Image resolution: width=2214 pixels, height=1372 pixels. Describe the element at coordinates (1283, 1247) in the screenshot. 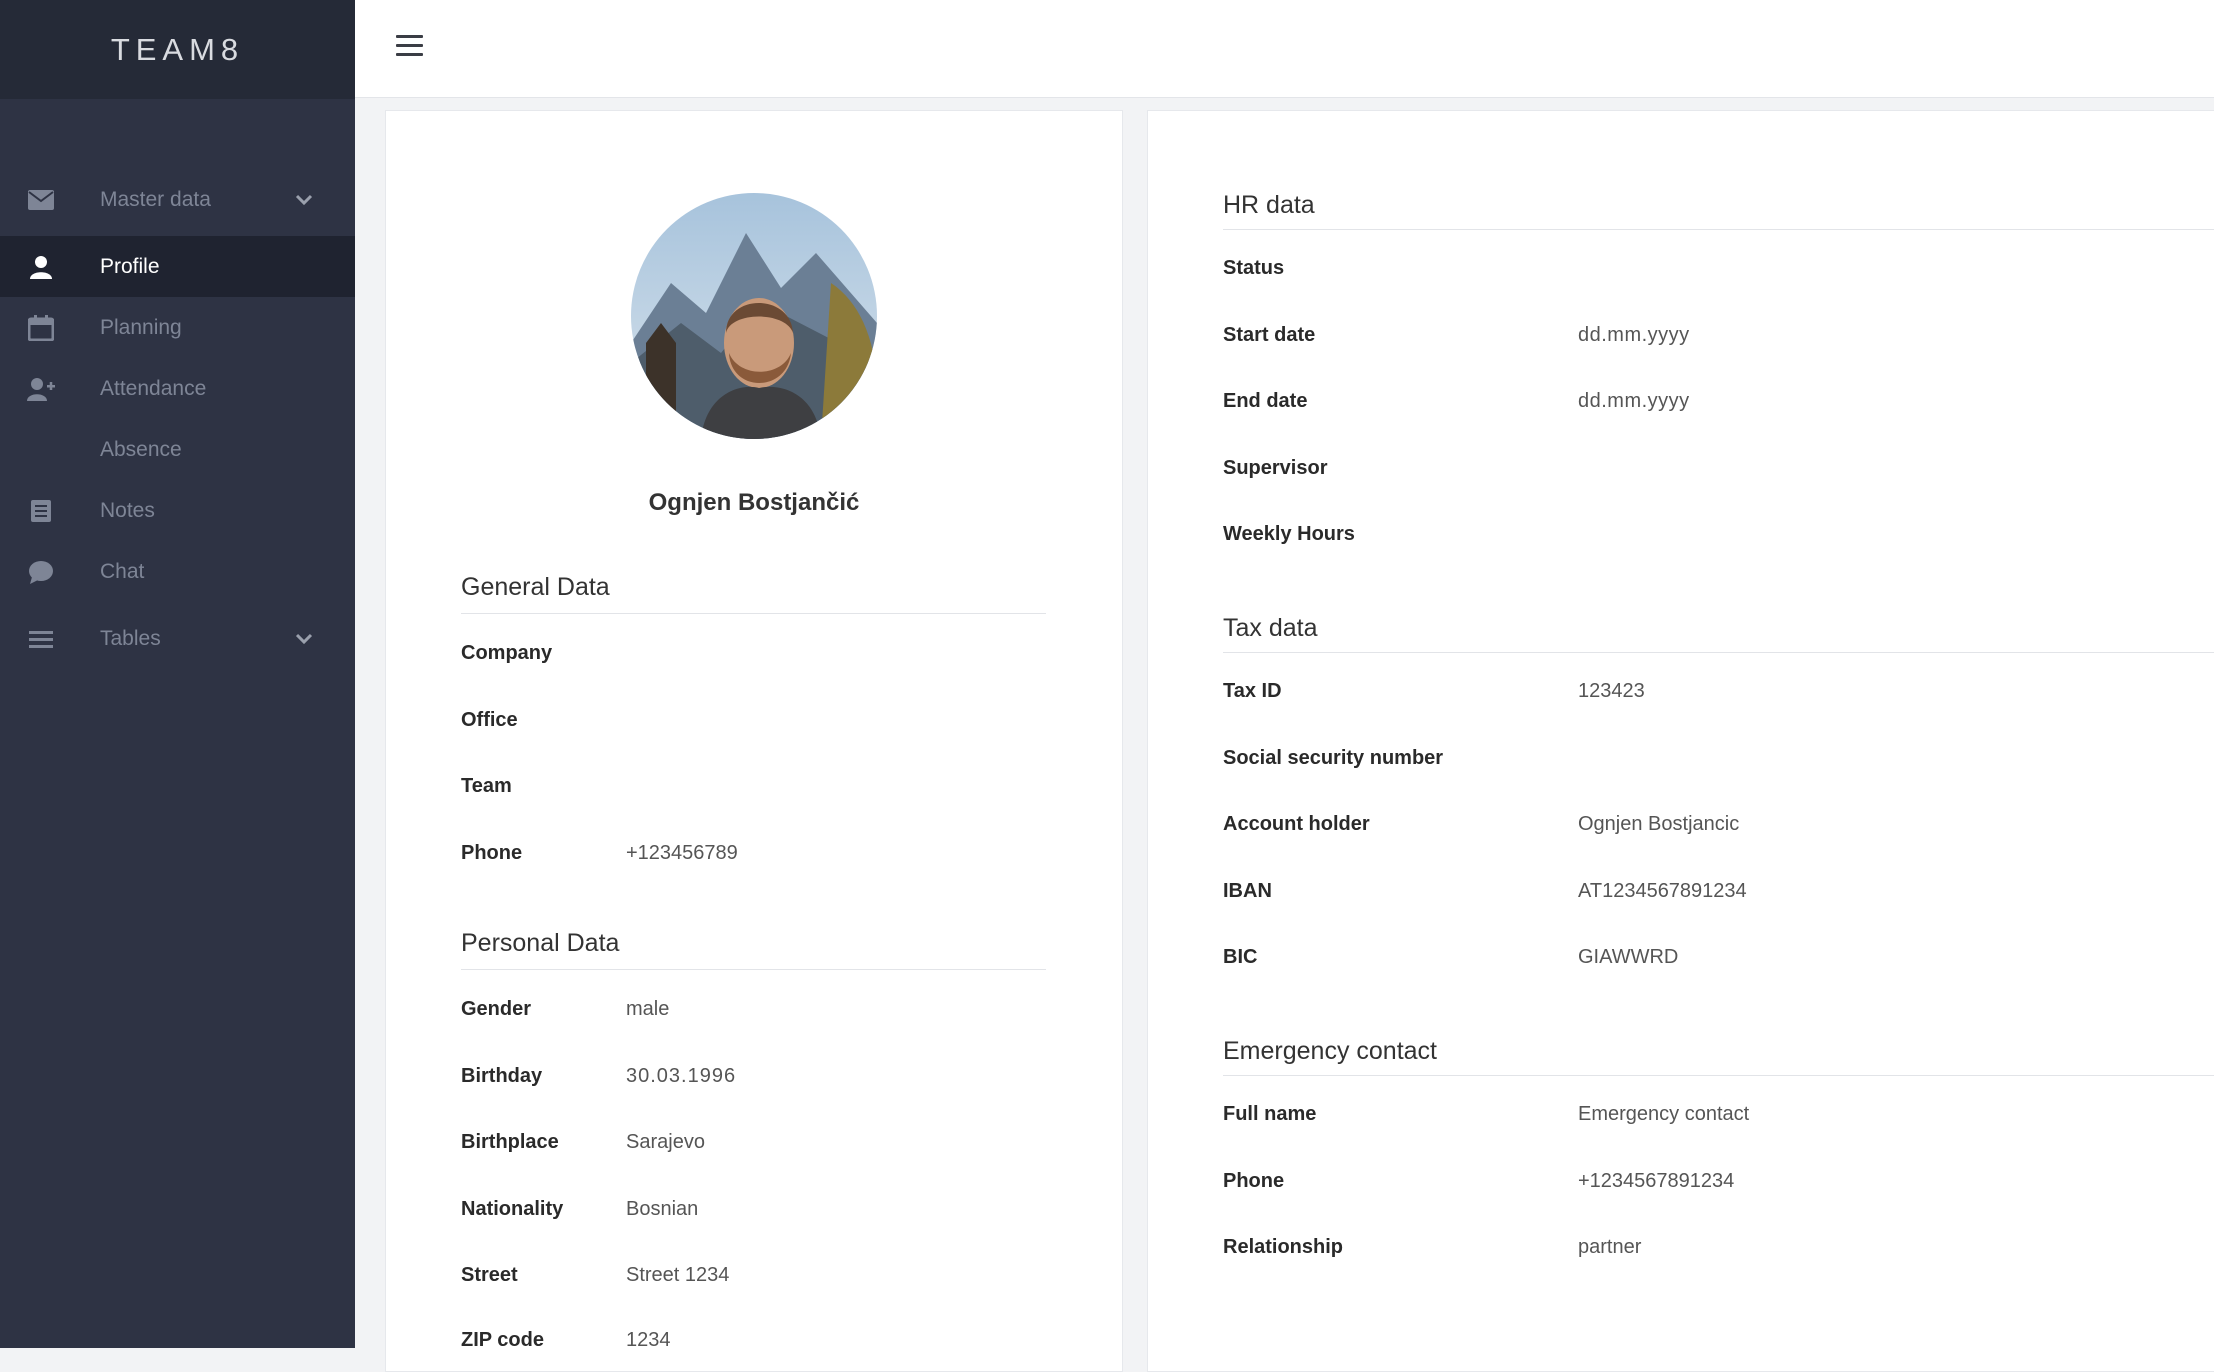

I see `field-label-relationship: Relationship` at that location.